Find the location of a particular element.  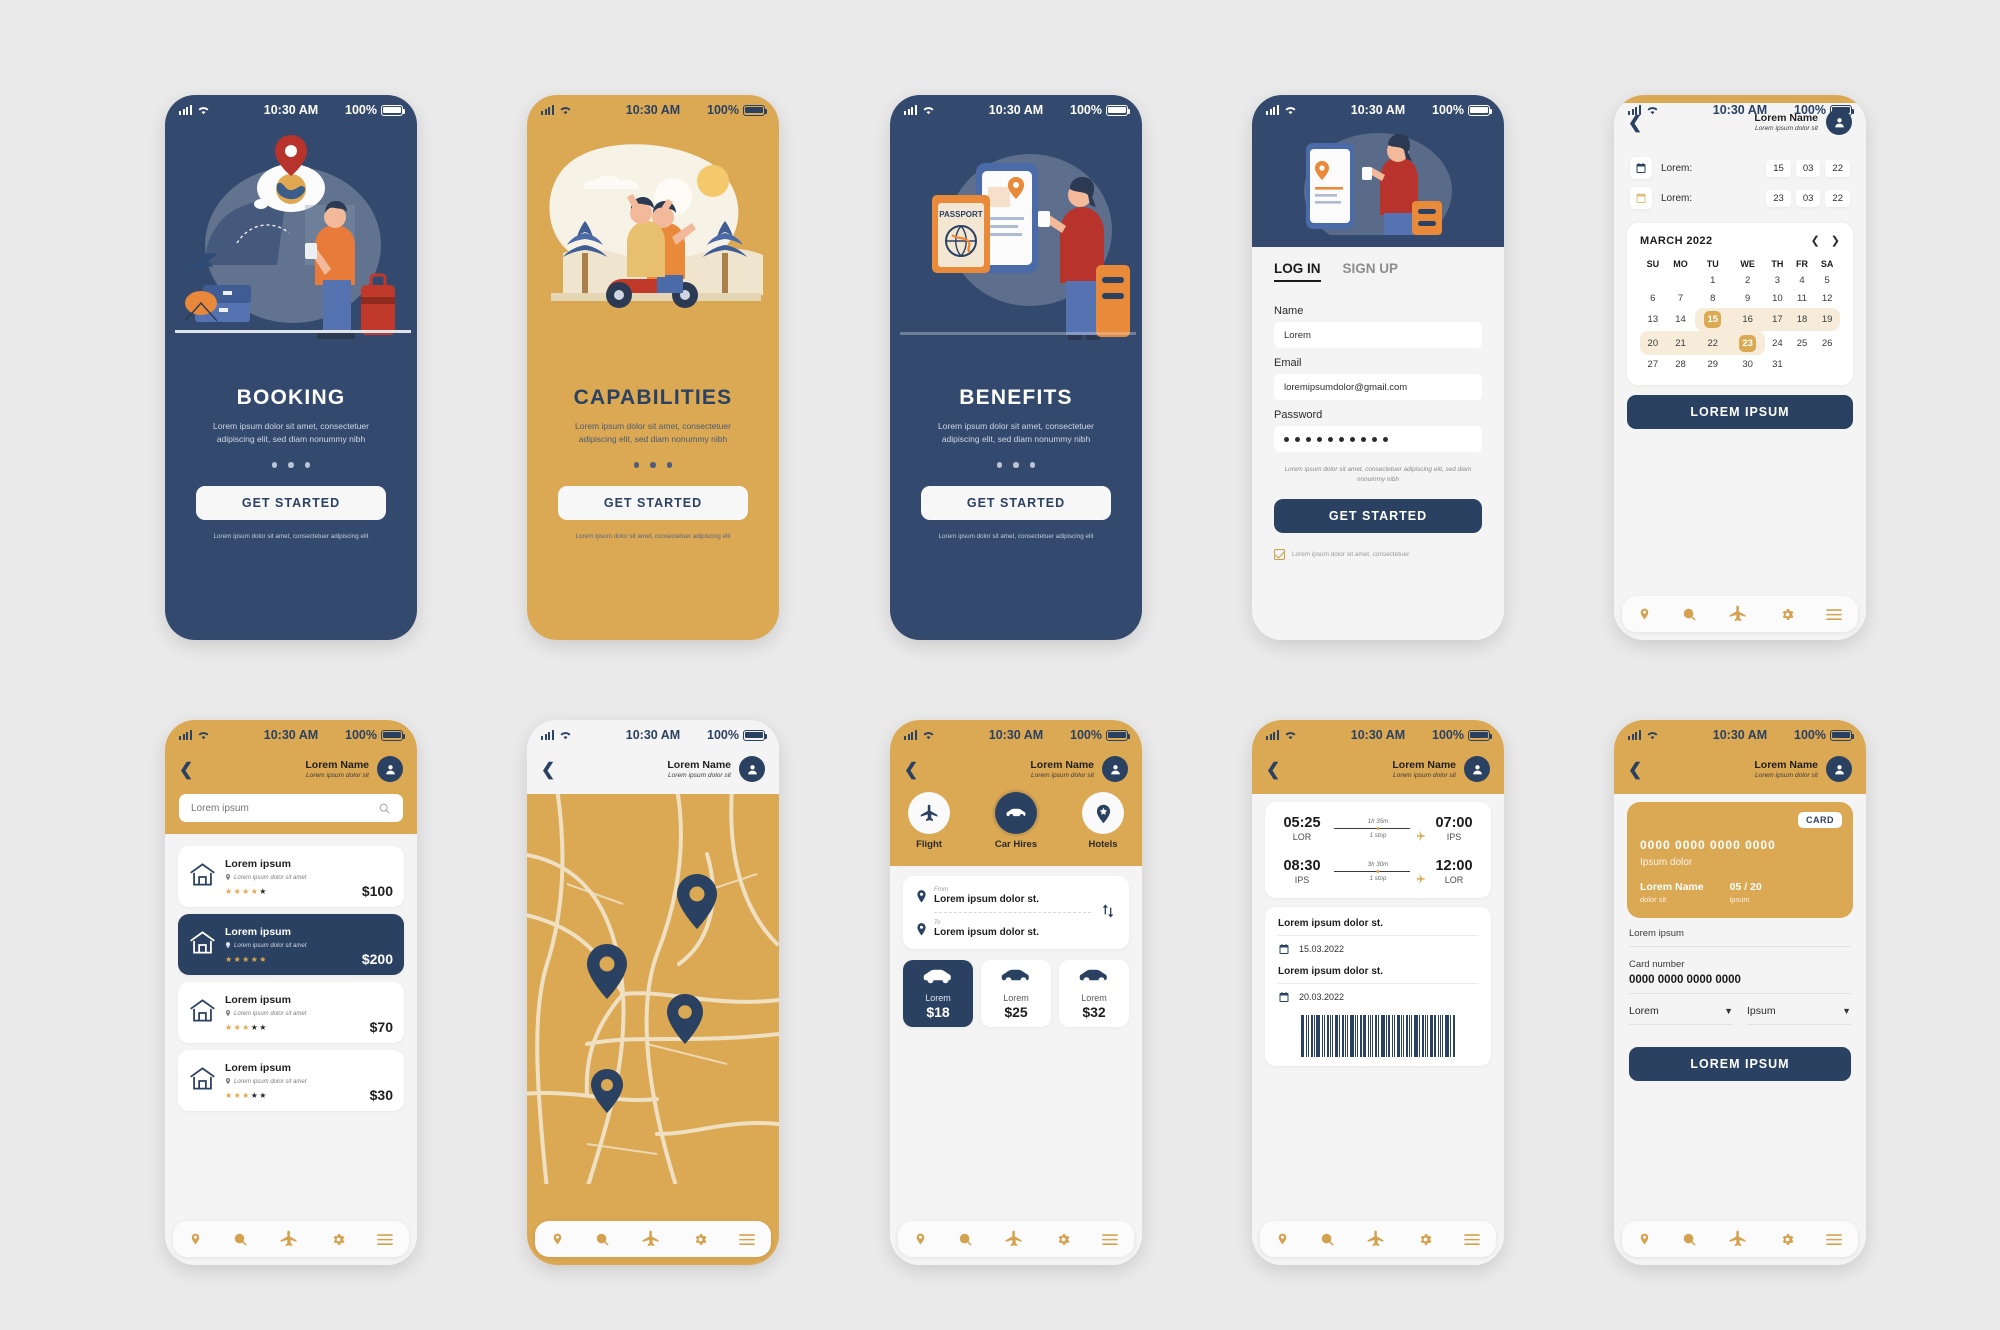

calendar-day: 28 is located at coordinates (1681, 364).